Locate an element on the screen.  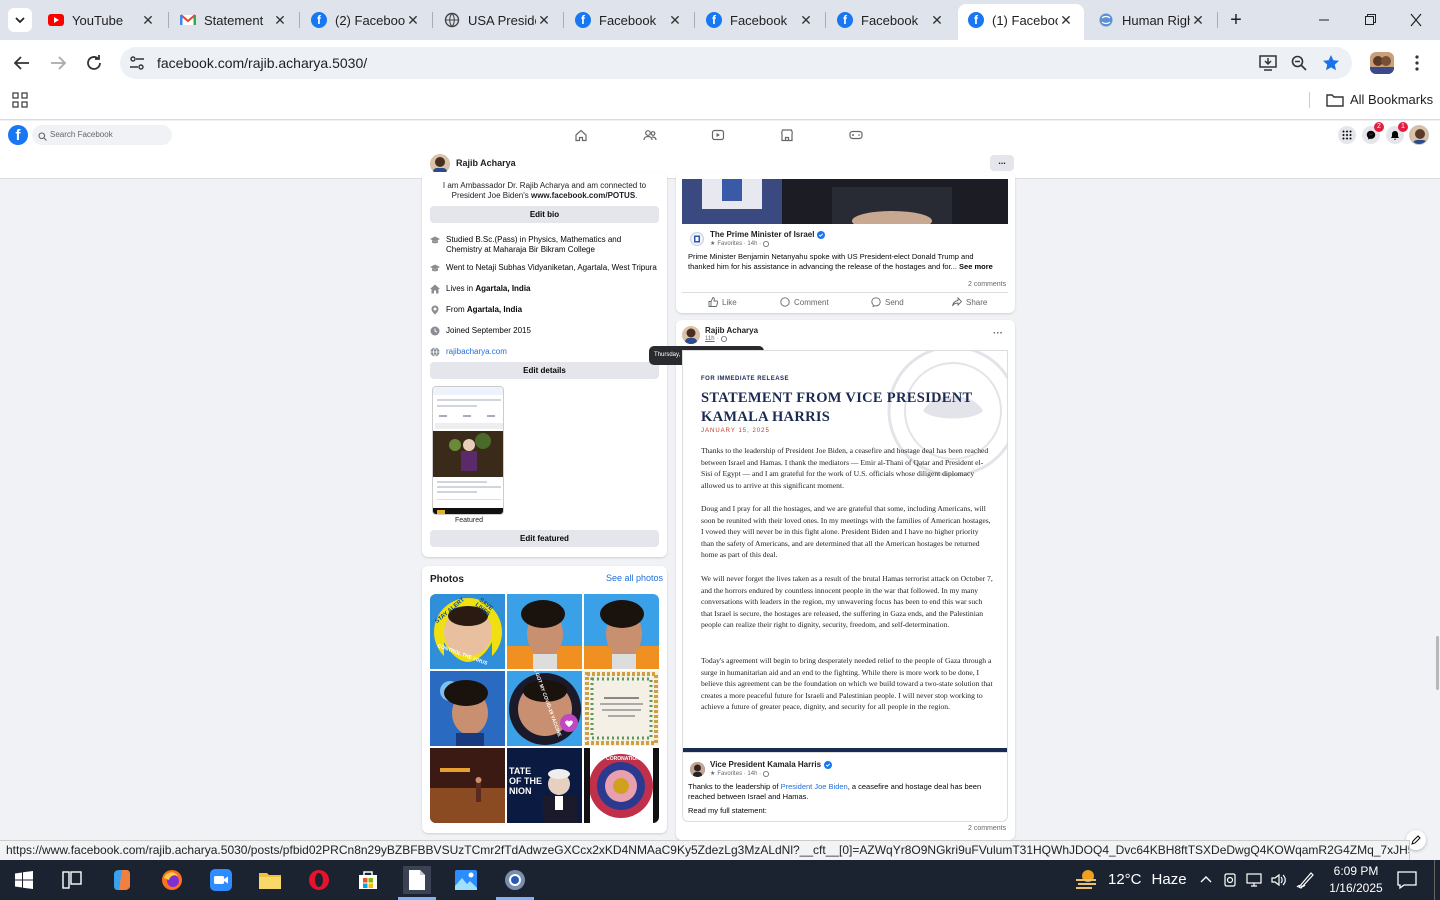
tab-facebook-c: f Facebook ✕ is located at coordinates (891, 20).